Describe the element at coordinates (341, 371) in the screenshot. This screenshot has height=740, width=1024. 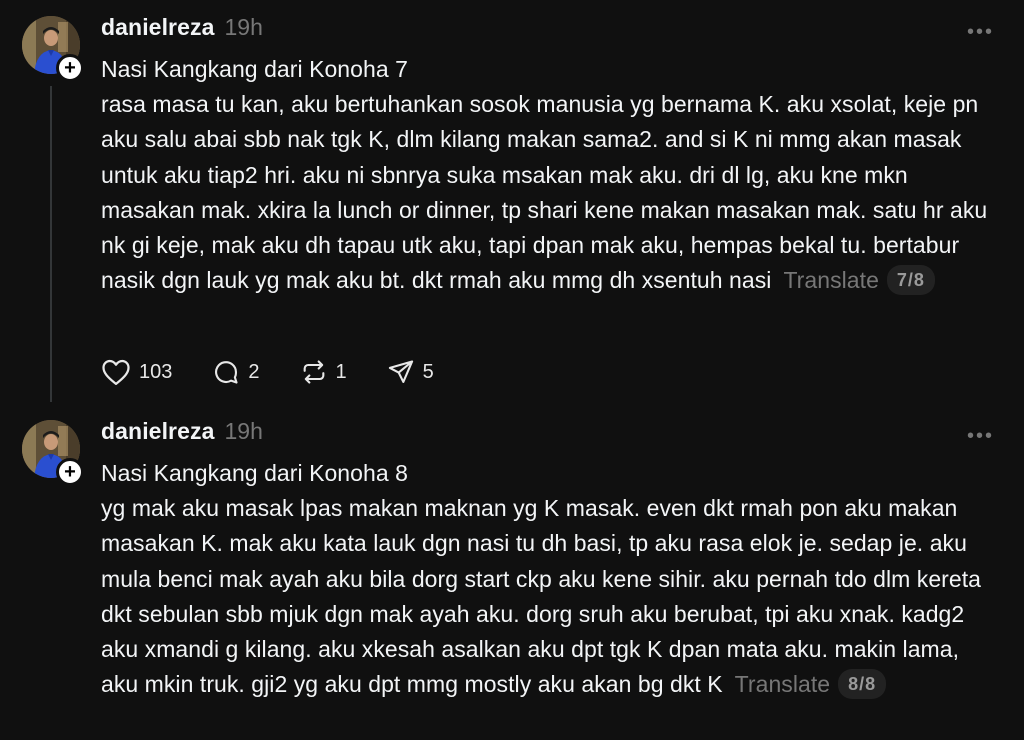
I see `repost-count: 1` at that location.